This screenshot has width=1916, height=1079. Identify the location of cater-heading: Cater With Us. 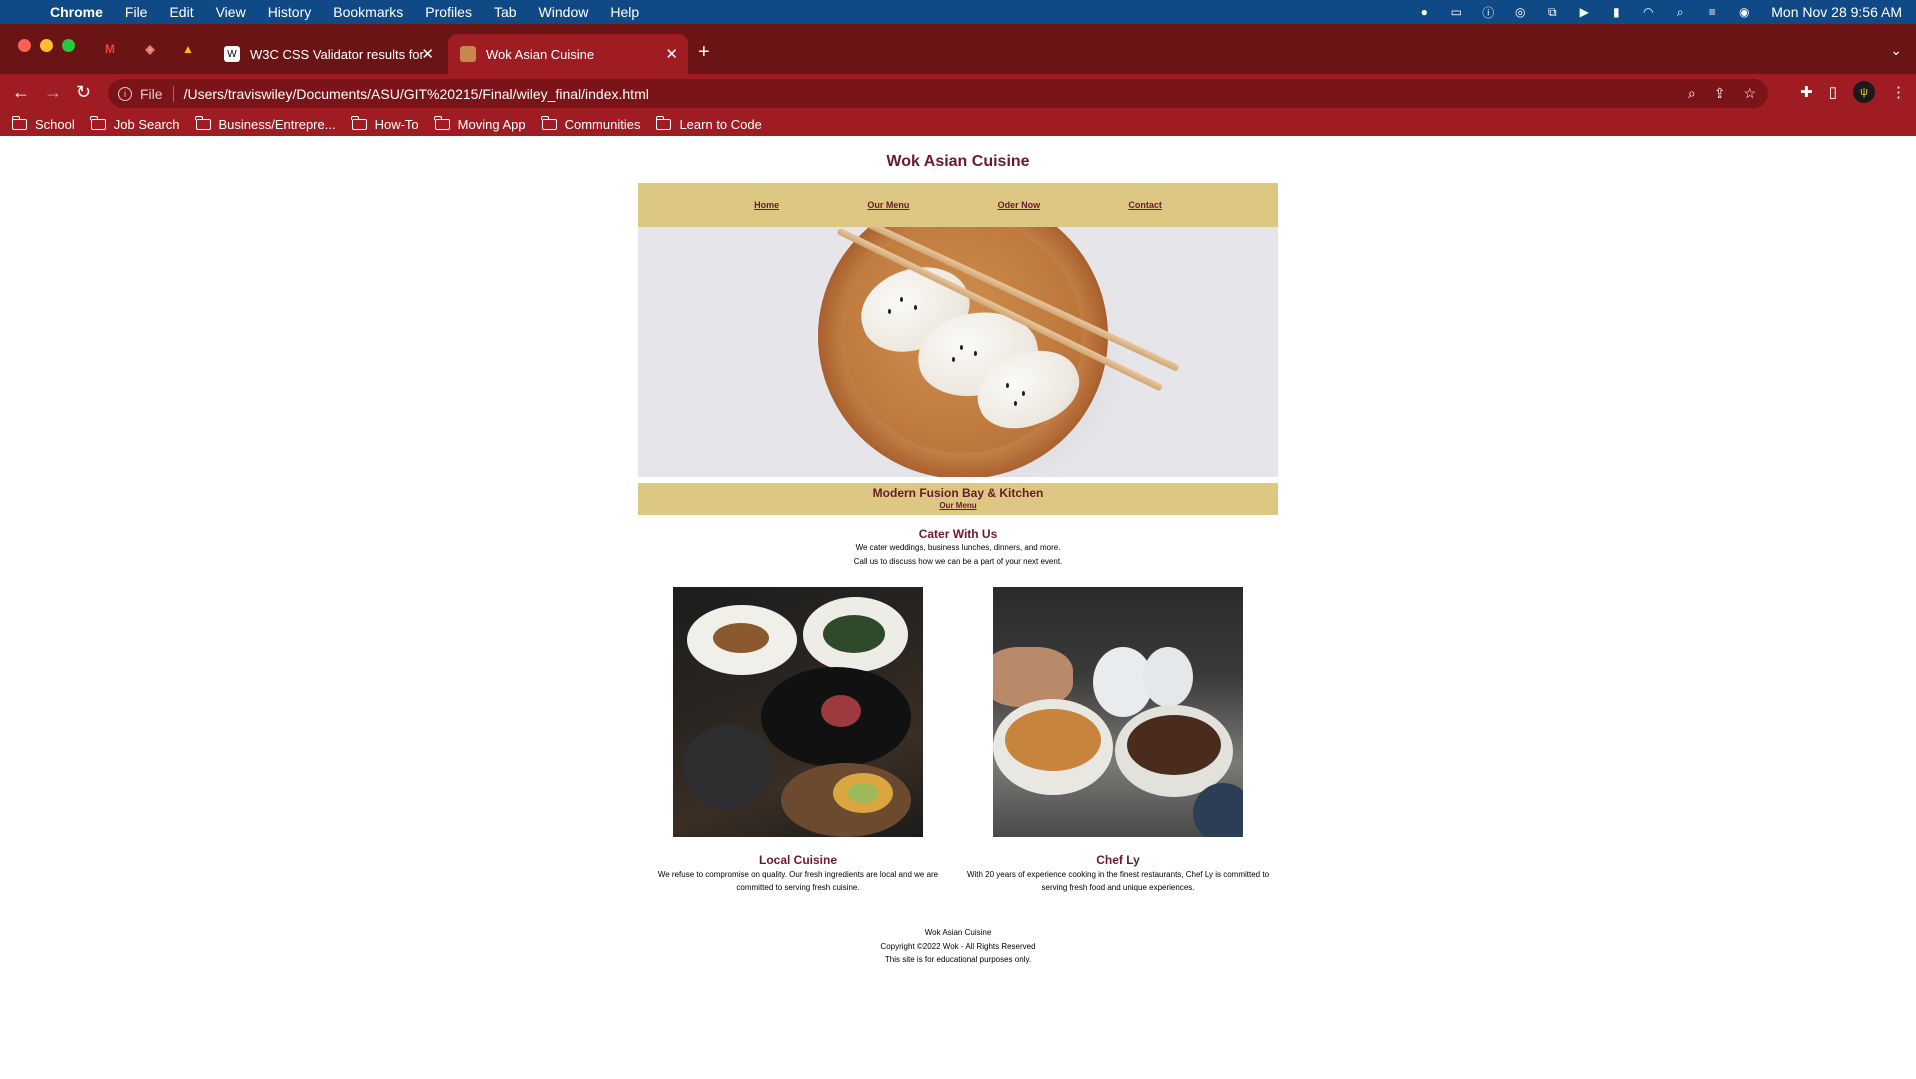
(958, 534).